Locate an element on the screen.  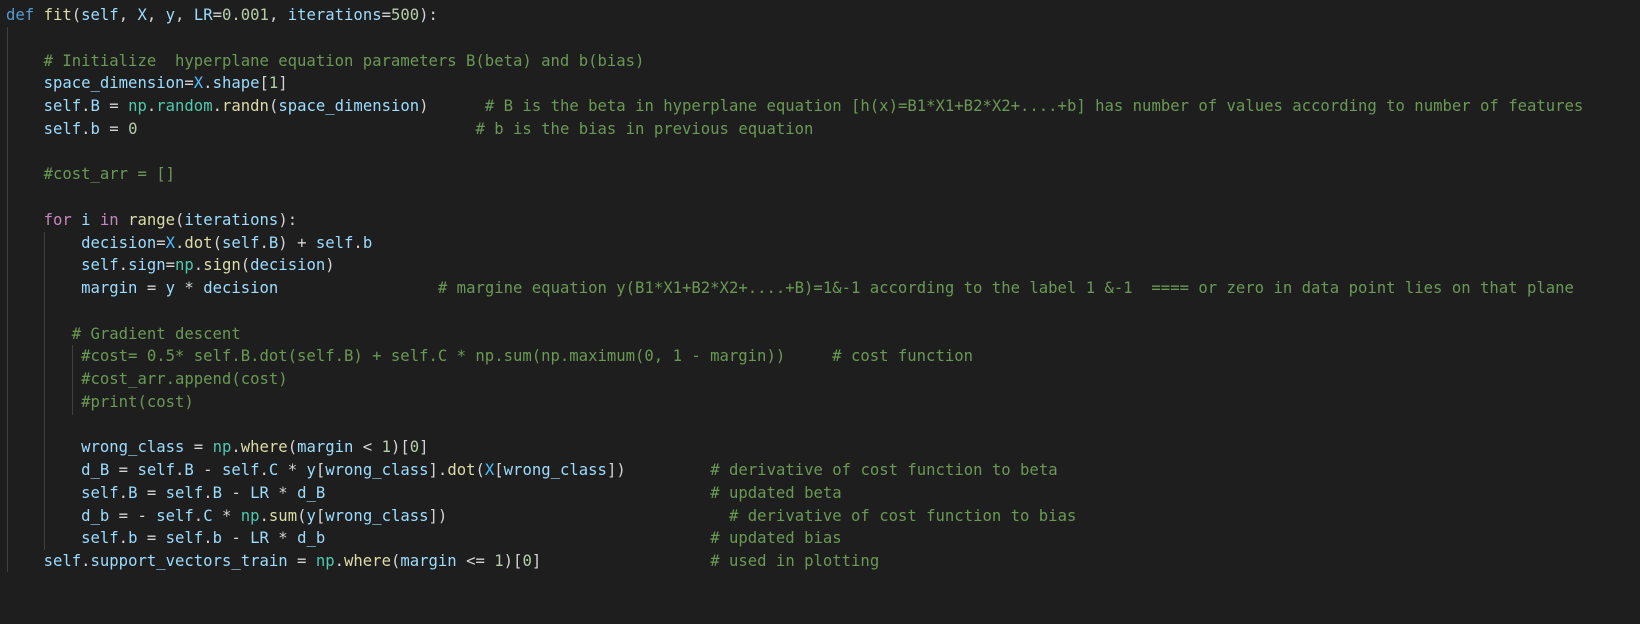
code-line: #print(cost) is located at coordinates (100, 403).